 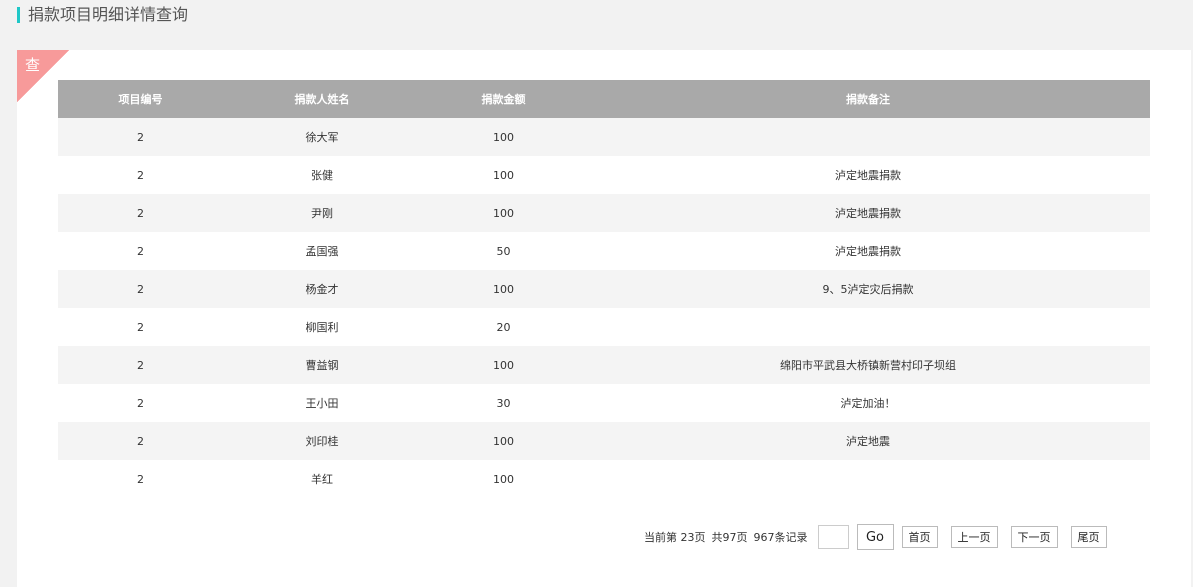 I want to click on prev-page-button: 上一页, so click(x=974, y=537).